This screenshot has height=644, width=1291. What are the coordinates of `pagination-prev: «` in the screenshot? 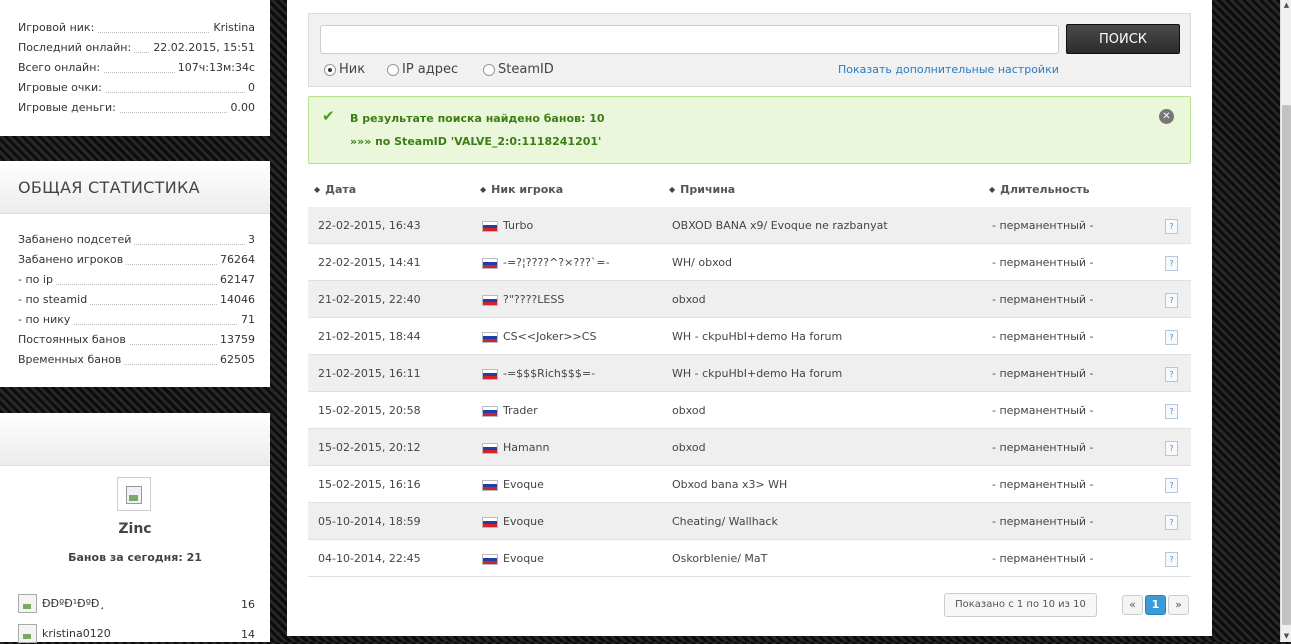 It's located at (1132, 605).